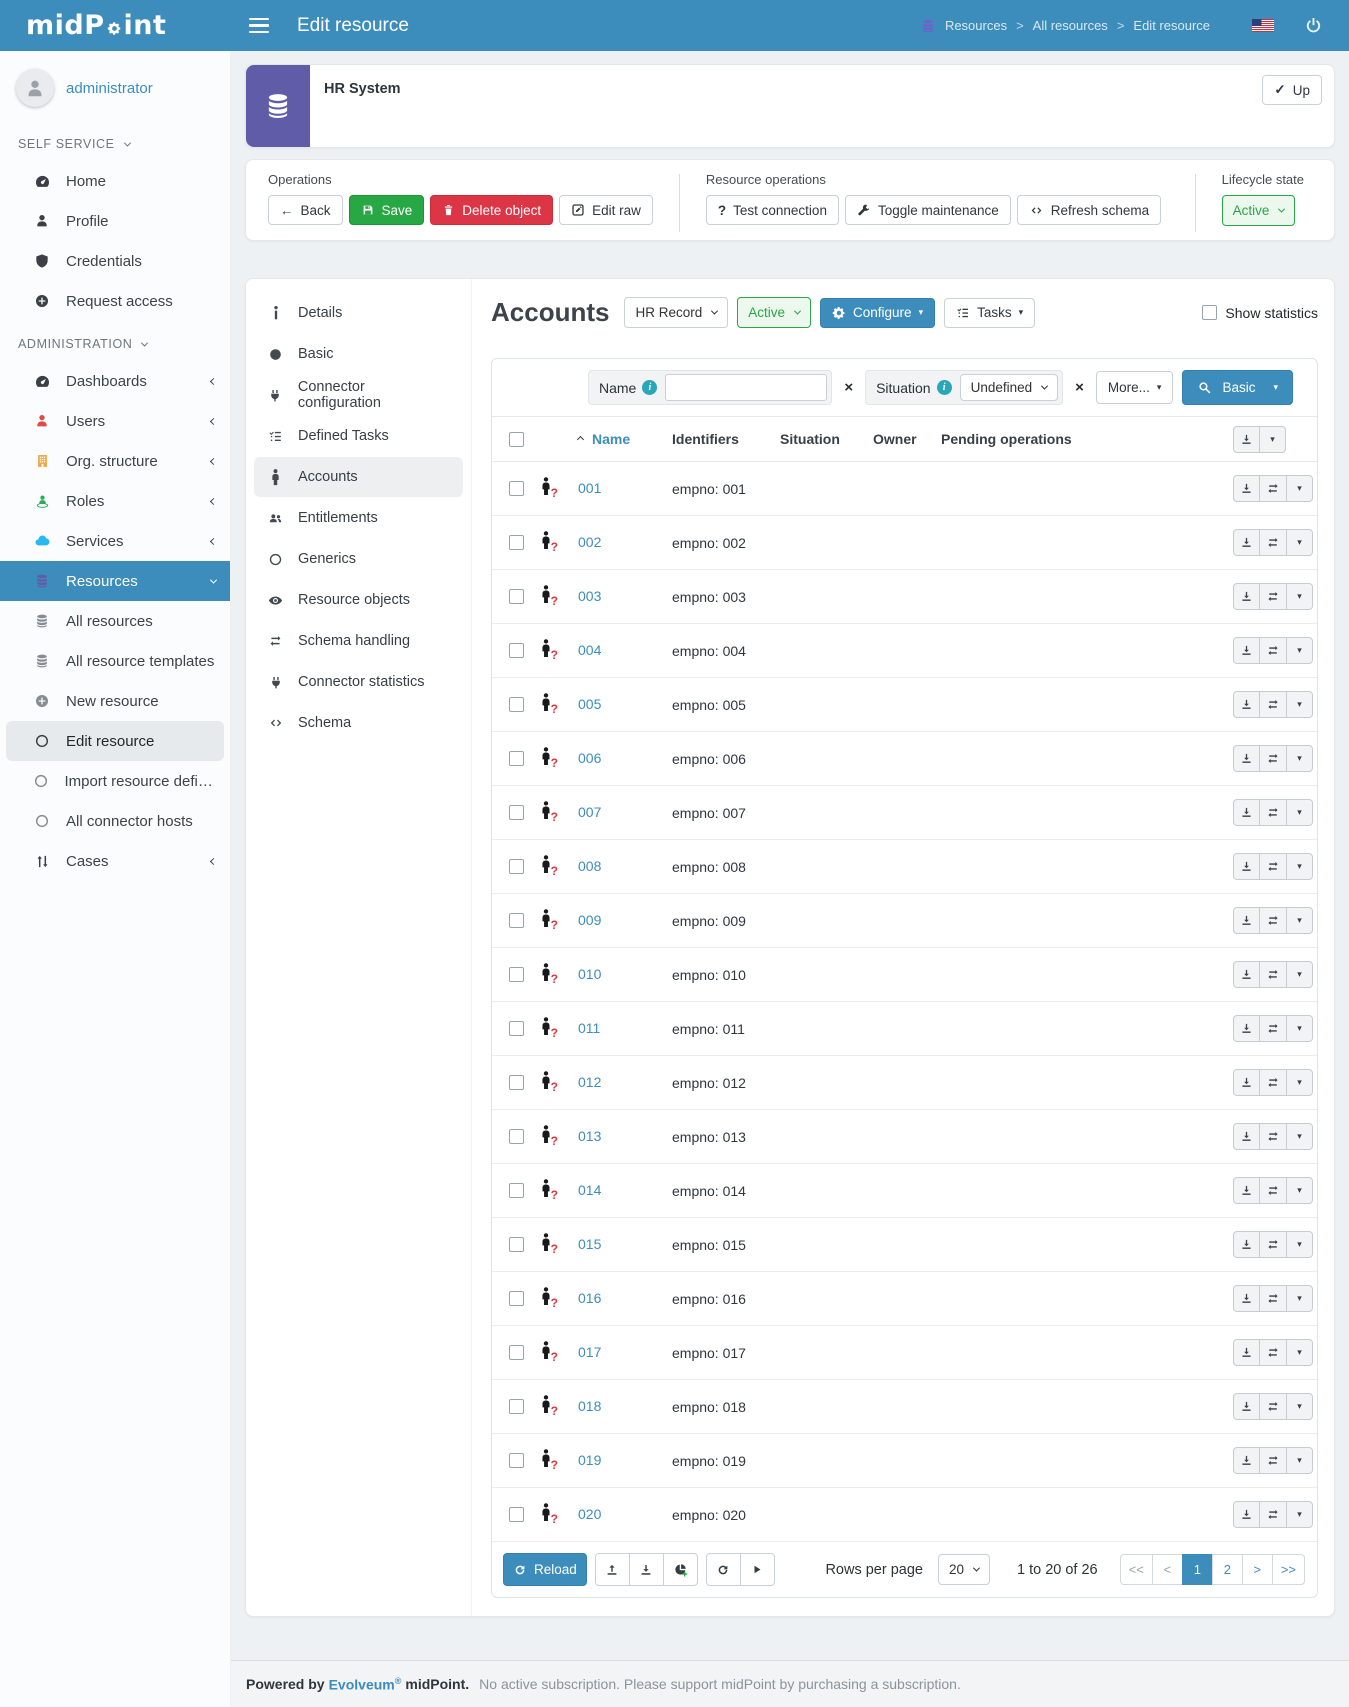  I want to click on account-name-link: 019, so click(589, 1460).